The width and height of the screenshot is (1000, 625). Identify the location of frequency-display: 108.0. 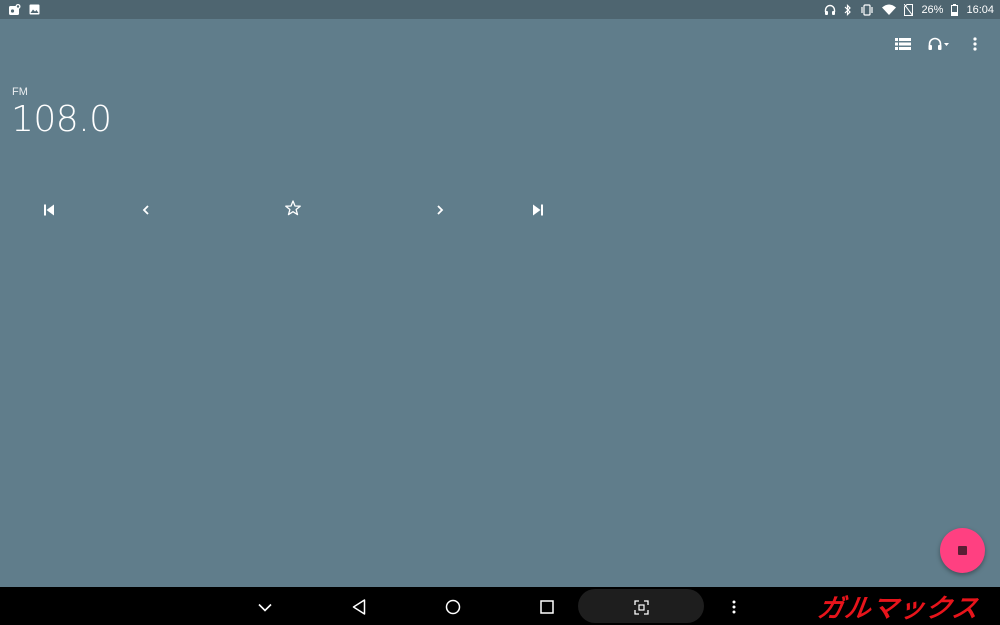
(61, 119).